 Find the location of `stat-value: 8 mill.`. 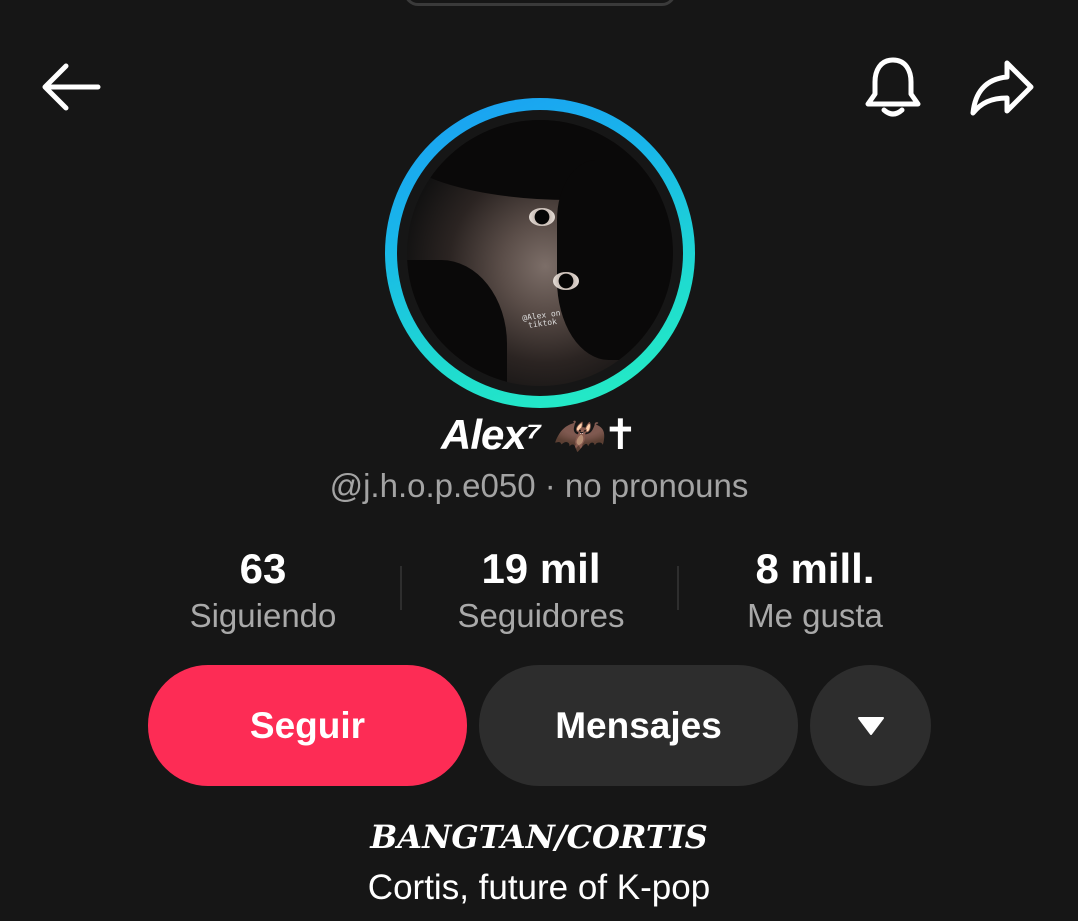

stat-value: 8 mill. is located at coordinates (815, 568).